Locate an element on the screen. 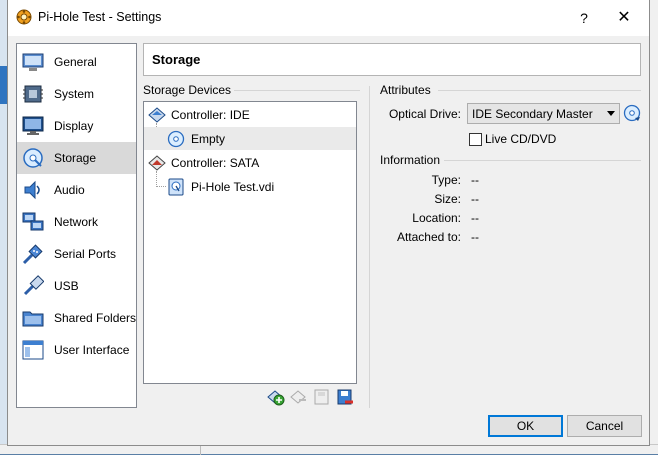 This screenshot has width=658, height=455. ide-controller-icon is located at coordinates (157, 115).